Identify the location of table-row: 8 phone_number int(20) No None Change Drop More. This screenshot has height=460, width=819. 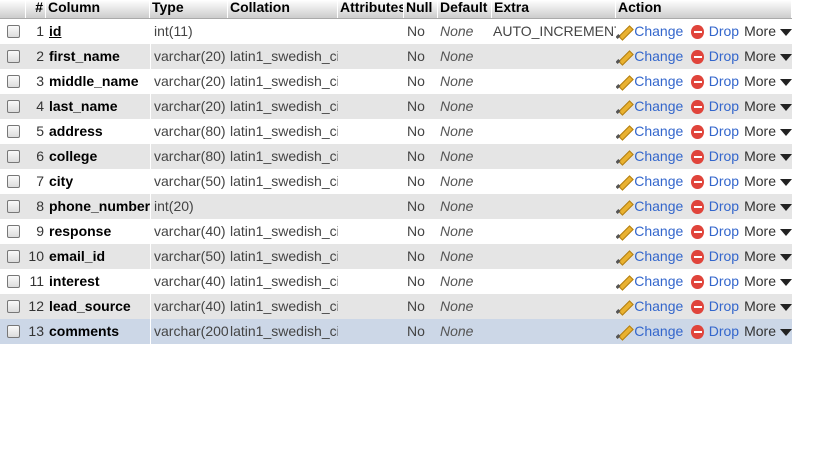
(396, 206).